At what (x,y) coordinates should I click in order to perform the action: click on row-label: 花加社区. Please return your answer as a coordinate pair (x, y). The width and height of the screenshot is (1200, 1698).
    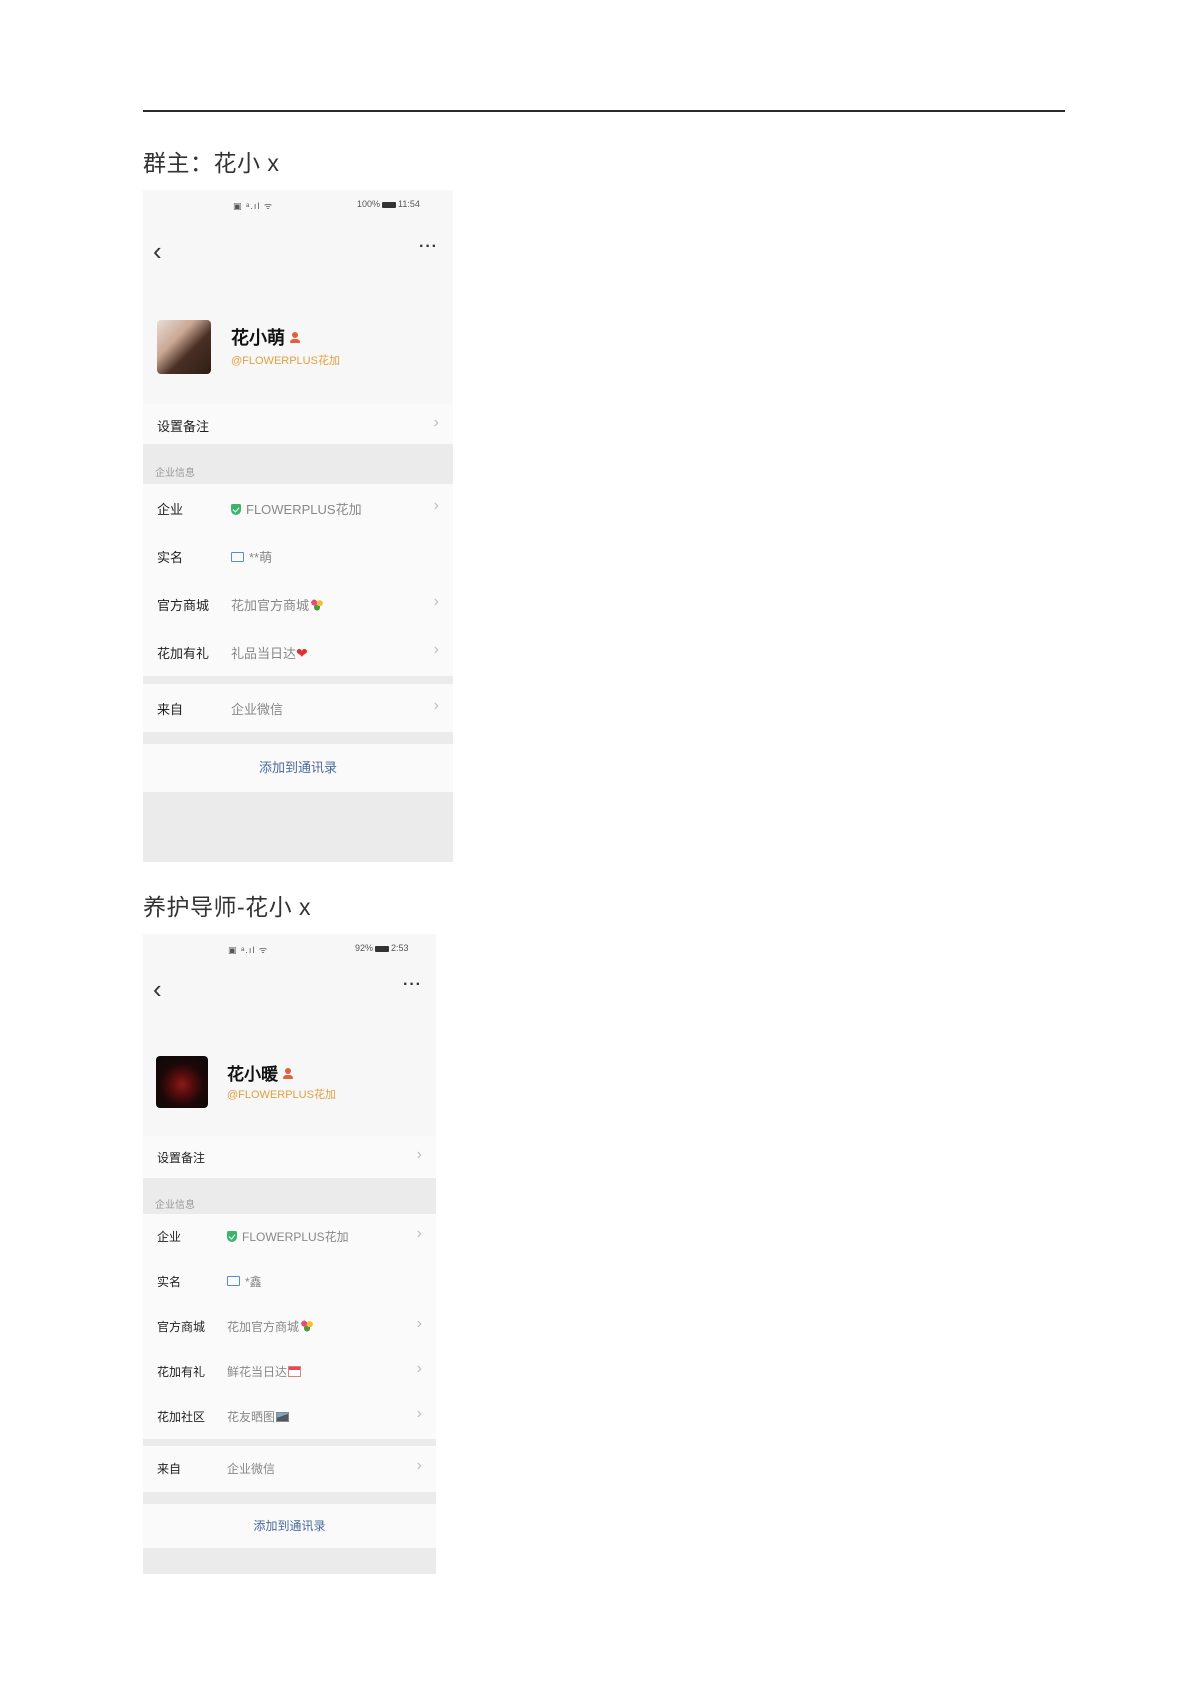
    Looking at the image, I should click on (181, 1417).